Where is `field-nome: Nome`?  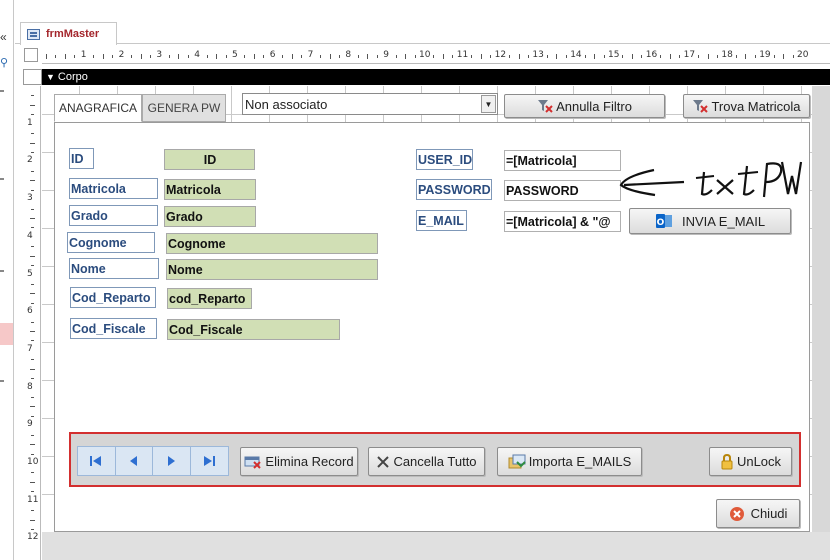
field-nome: Nome is located at coordinates (272, 269).